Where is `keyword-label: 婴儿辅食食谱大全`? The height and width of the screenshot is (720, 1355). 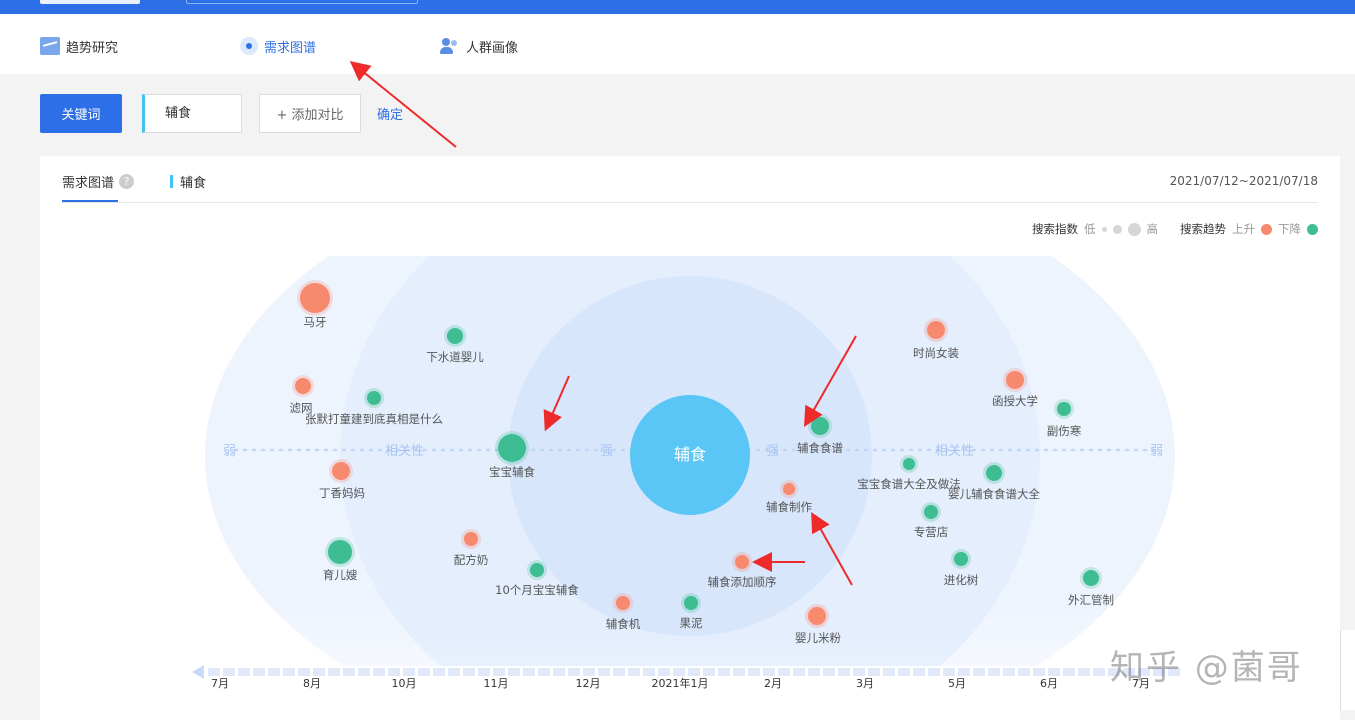
keyword-label: 婴儿辅食食谱大全 is located at coordinates (994, 494).